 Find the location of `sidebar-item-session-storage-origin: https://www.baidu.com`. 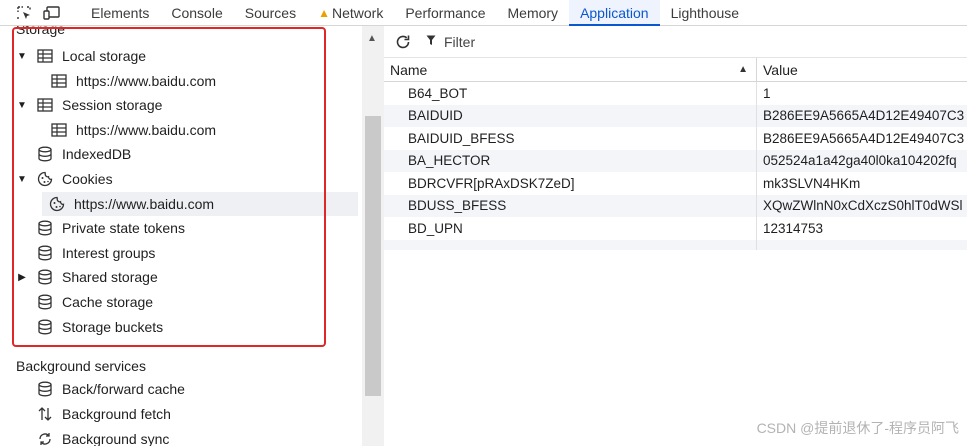

sidebar-item-session-storage-origin: https://www.baidu.com is located at coordinates (133, 130).